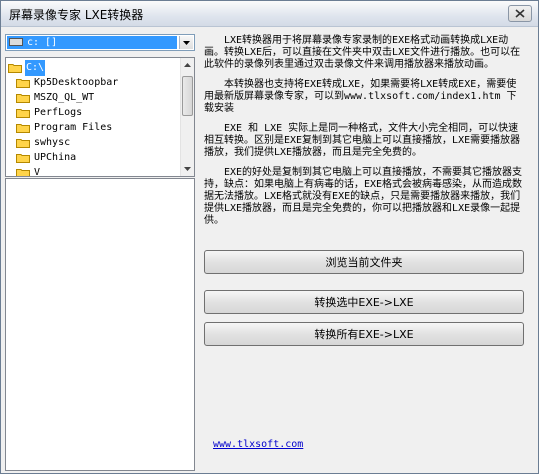 The image size is (539, 474). I want to click on directory-item: C:\, so click(93, 68).